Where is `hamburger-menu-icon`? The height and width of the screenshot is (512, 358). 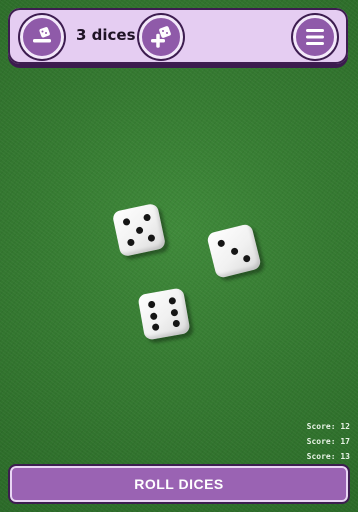
hamburger-menu-icon is located at coordinates (315, 37).